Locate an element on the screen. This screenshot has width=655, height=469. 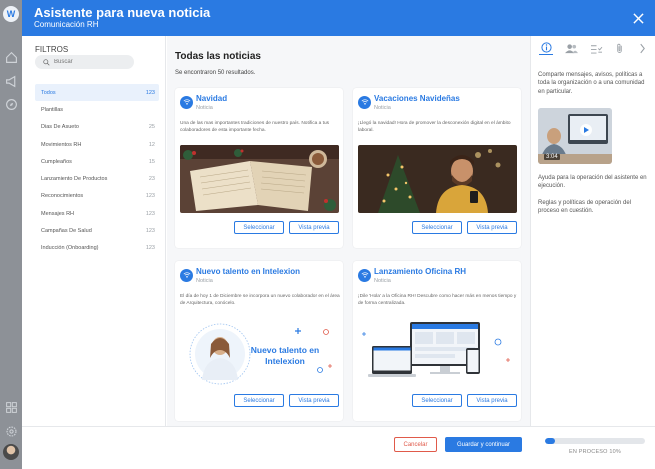
filter-item-mensajes-rh: Mensajes RH 123 is located at coordinates (97, 213).